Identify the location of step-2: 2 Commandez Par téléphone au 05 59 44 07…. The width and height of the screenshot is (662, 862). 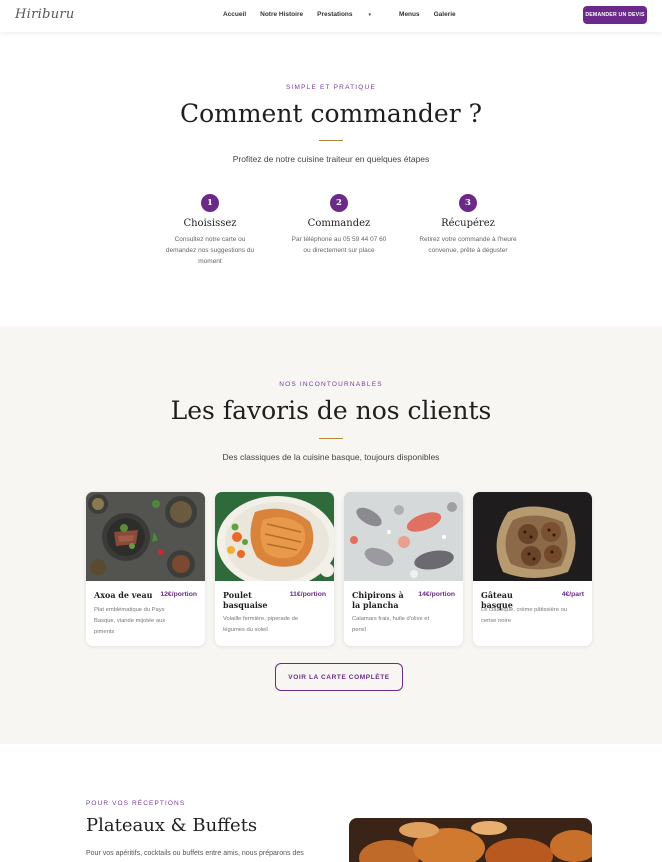
(339, 225).